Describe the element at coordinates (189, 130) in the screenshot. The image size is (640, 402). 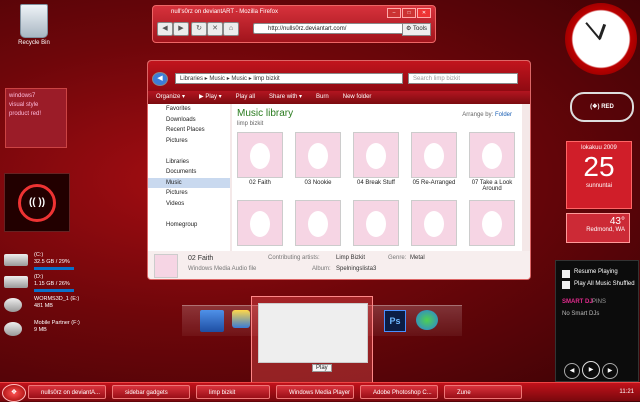
I see `nav-recent-places: Recent Places` at that location.